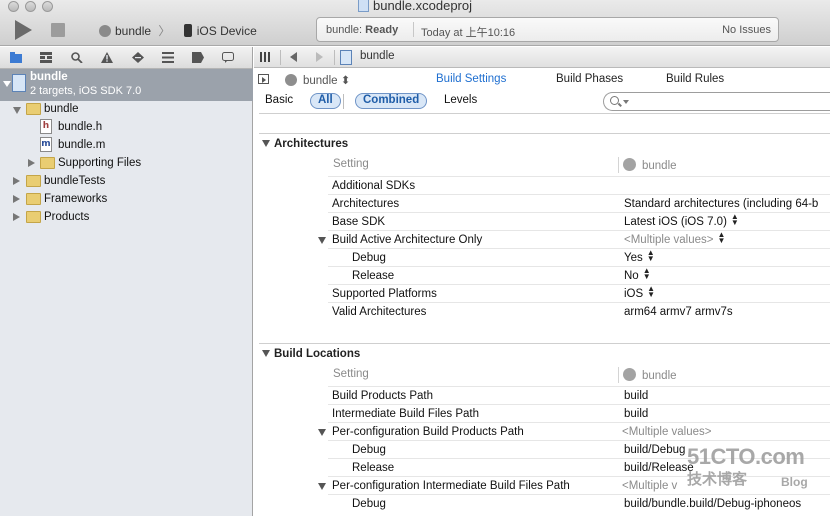  Describe the element at coordinates (542, 57) in the screenshot. I see `jump-bar: bundle` at that location.